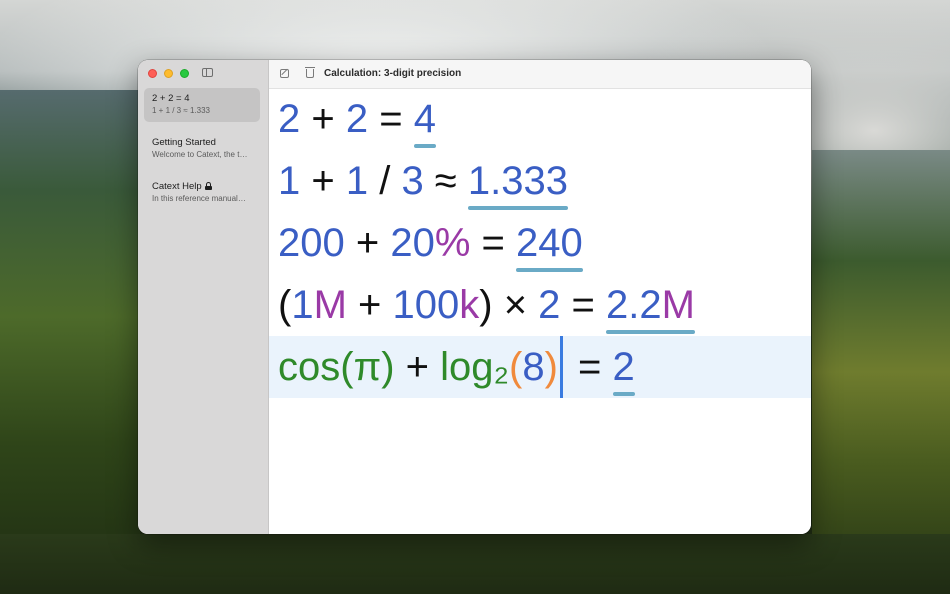  I want to click on note-title: Catext Help, so click(177, 186).